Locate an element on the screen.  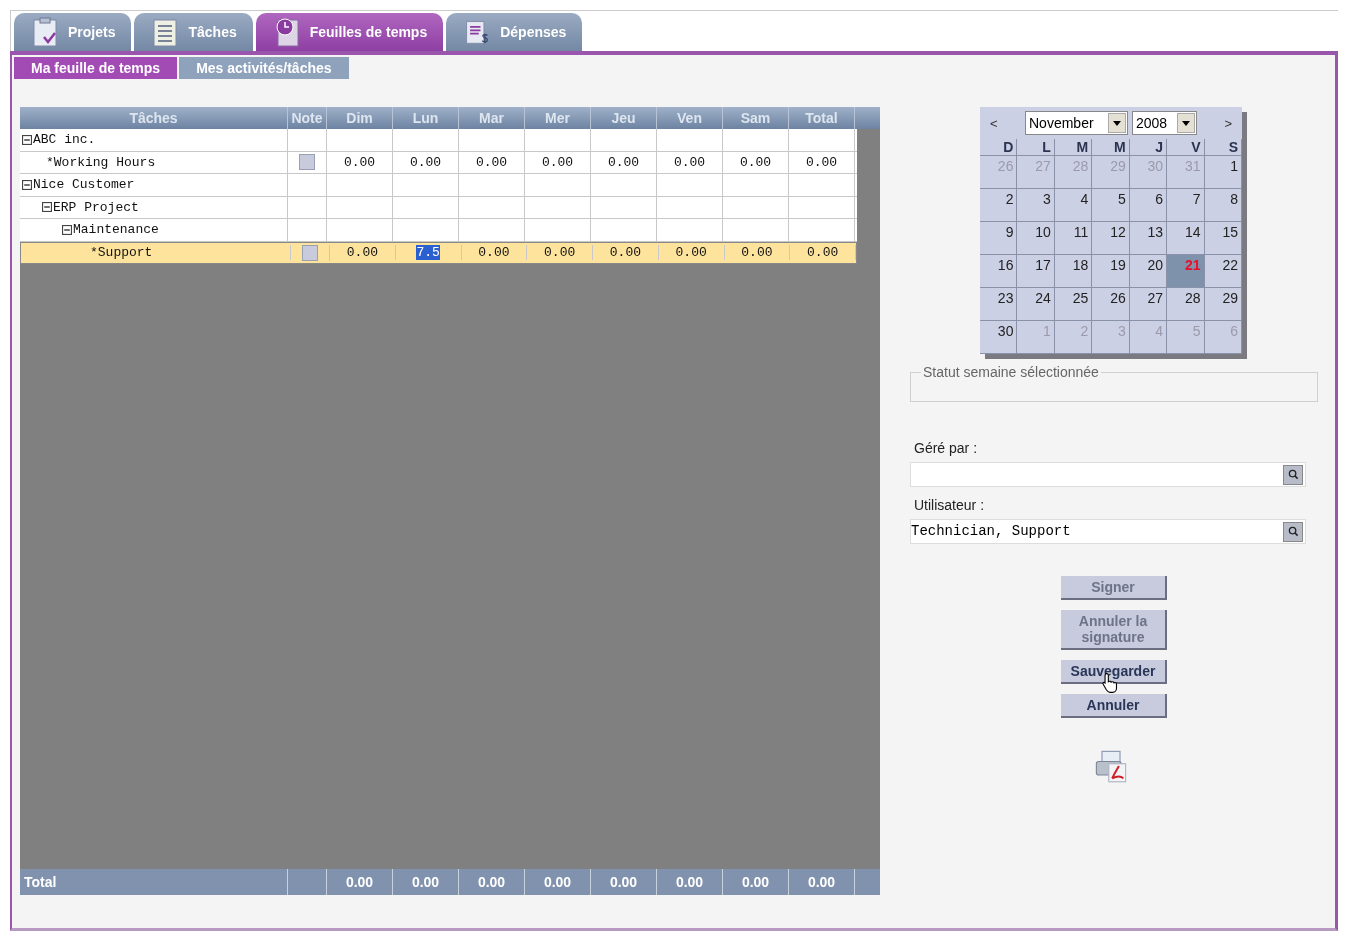
calendar-day: 27 is located at coordinates (1148, 304).